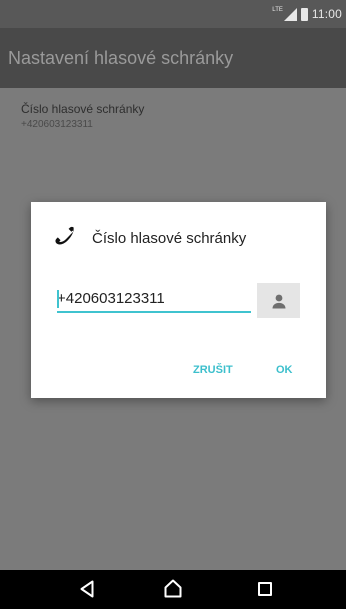 Image resolution: width=346 pixels, height=609 pixels. Describe the element at coordinates (57, 124) in the screenshot. I see `preference-summary: +420603123311` at that location.